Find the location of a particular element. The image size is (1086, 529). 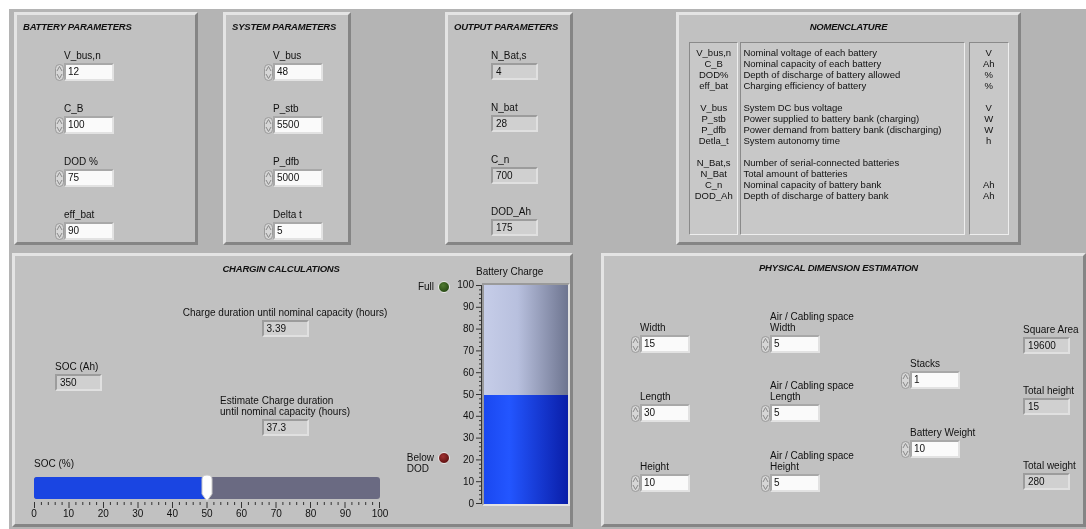

numeric-field: 75 is located at coordinates (89, 178).